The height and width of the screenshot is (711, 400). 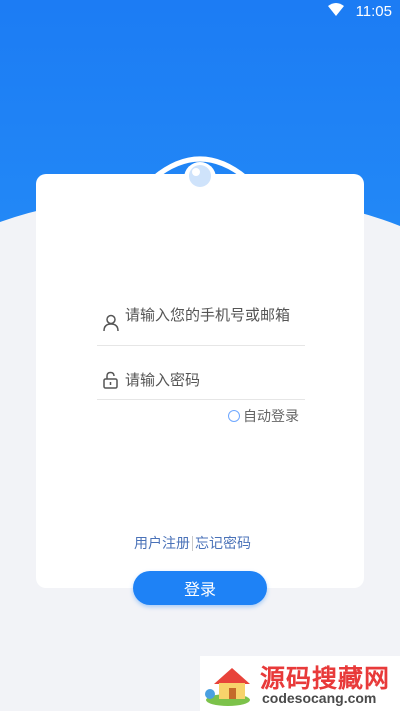 What do you see at coordinates (223, 543) in the screenshot?
I see `forgot-password-link: 忘记密码` at bounding box center [223, 543].